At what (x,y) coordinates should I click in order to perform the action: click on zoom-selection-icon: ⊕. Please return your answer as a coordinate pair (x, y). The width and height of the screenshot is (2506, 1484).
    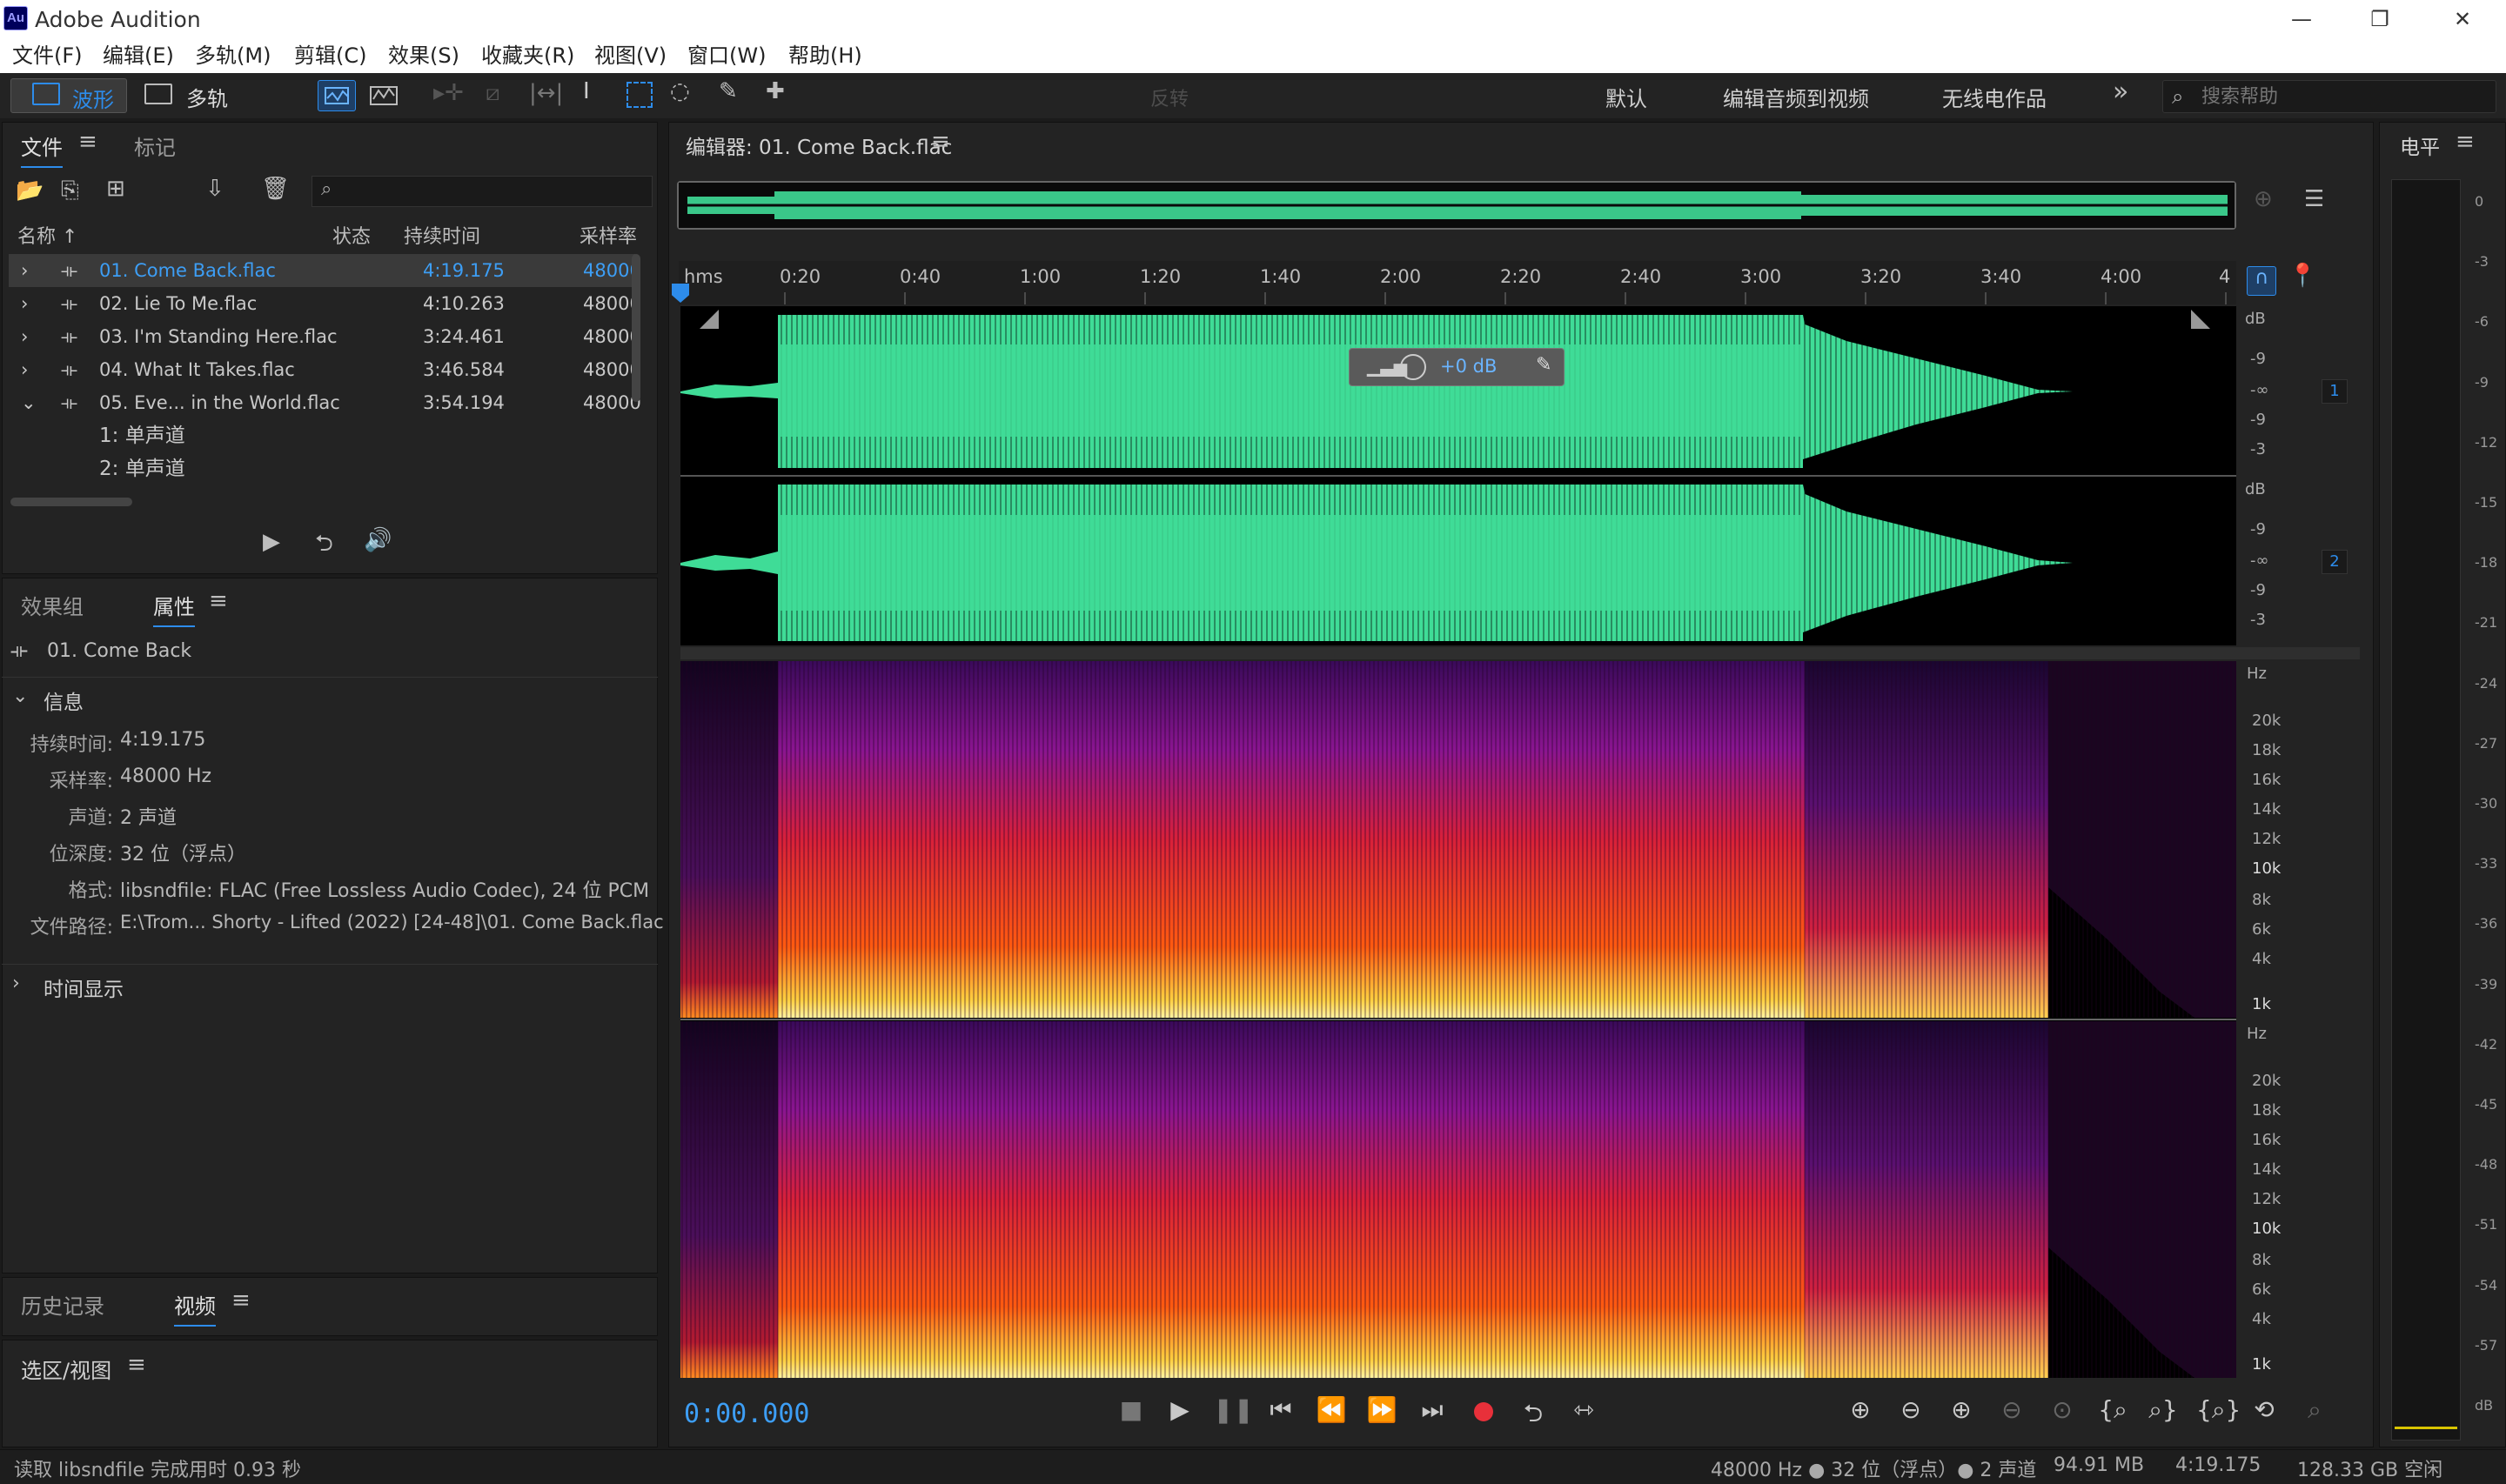
    Looking at the image, I should click on (2263, 199).